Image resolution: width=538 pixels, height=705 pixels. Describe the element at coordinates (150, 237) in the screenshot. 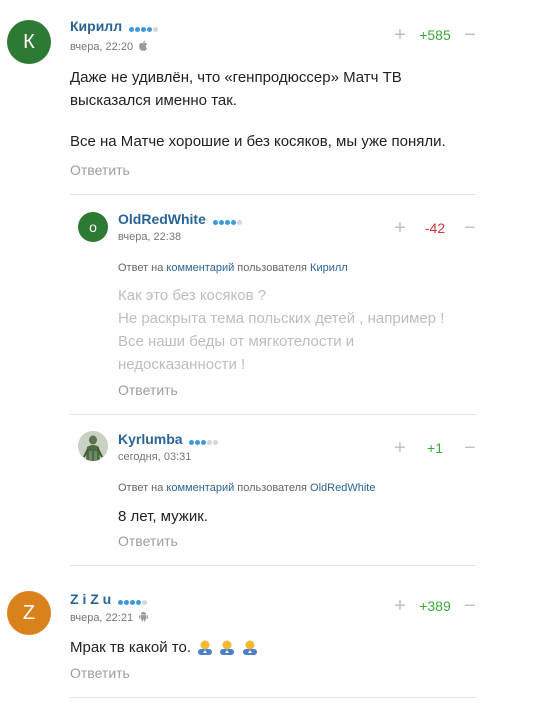

I see `comment-time: вчера, 22:38` at that location.